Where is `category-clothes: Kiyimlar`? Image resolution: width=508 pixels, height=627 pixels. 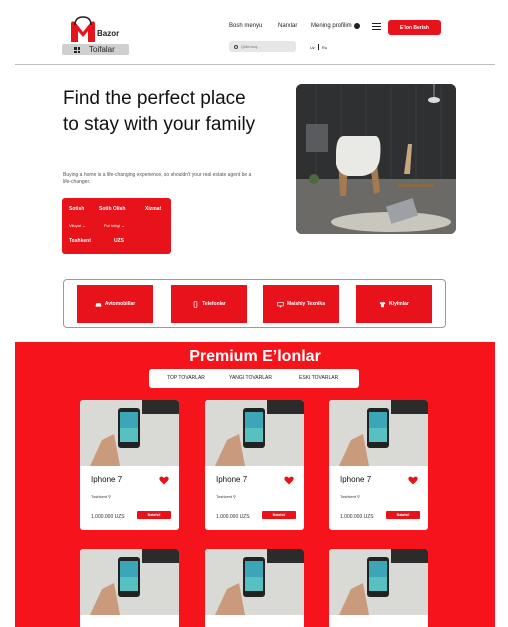 category-clothes: Kiyimlar is located at coordinates (394, 304).